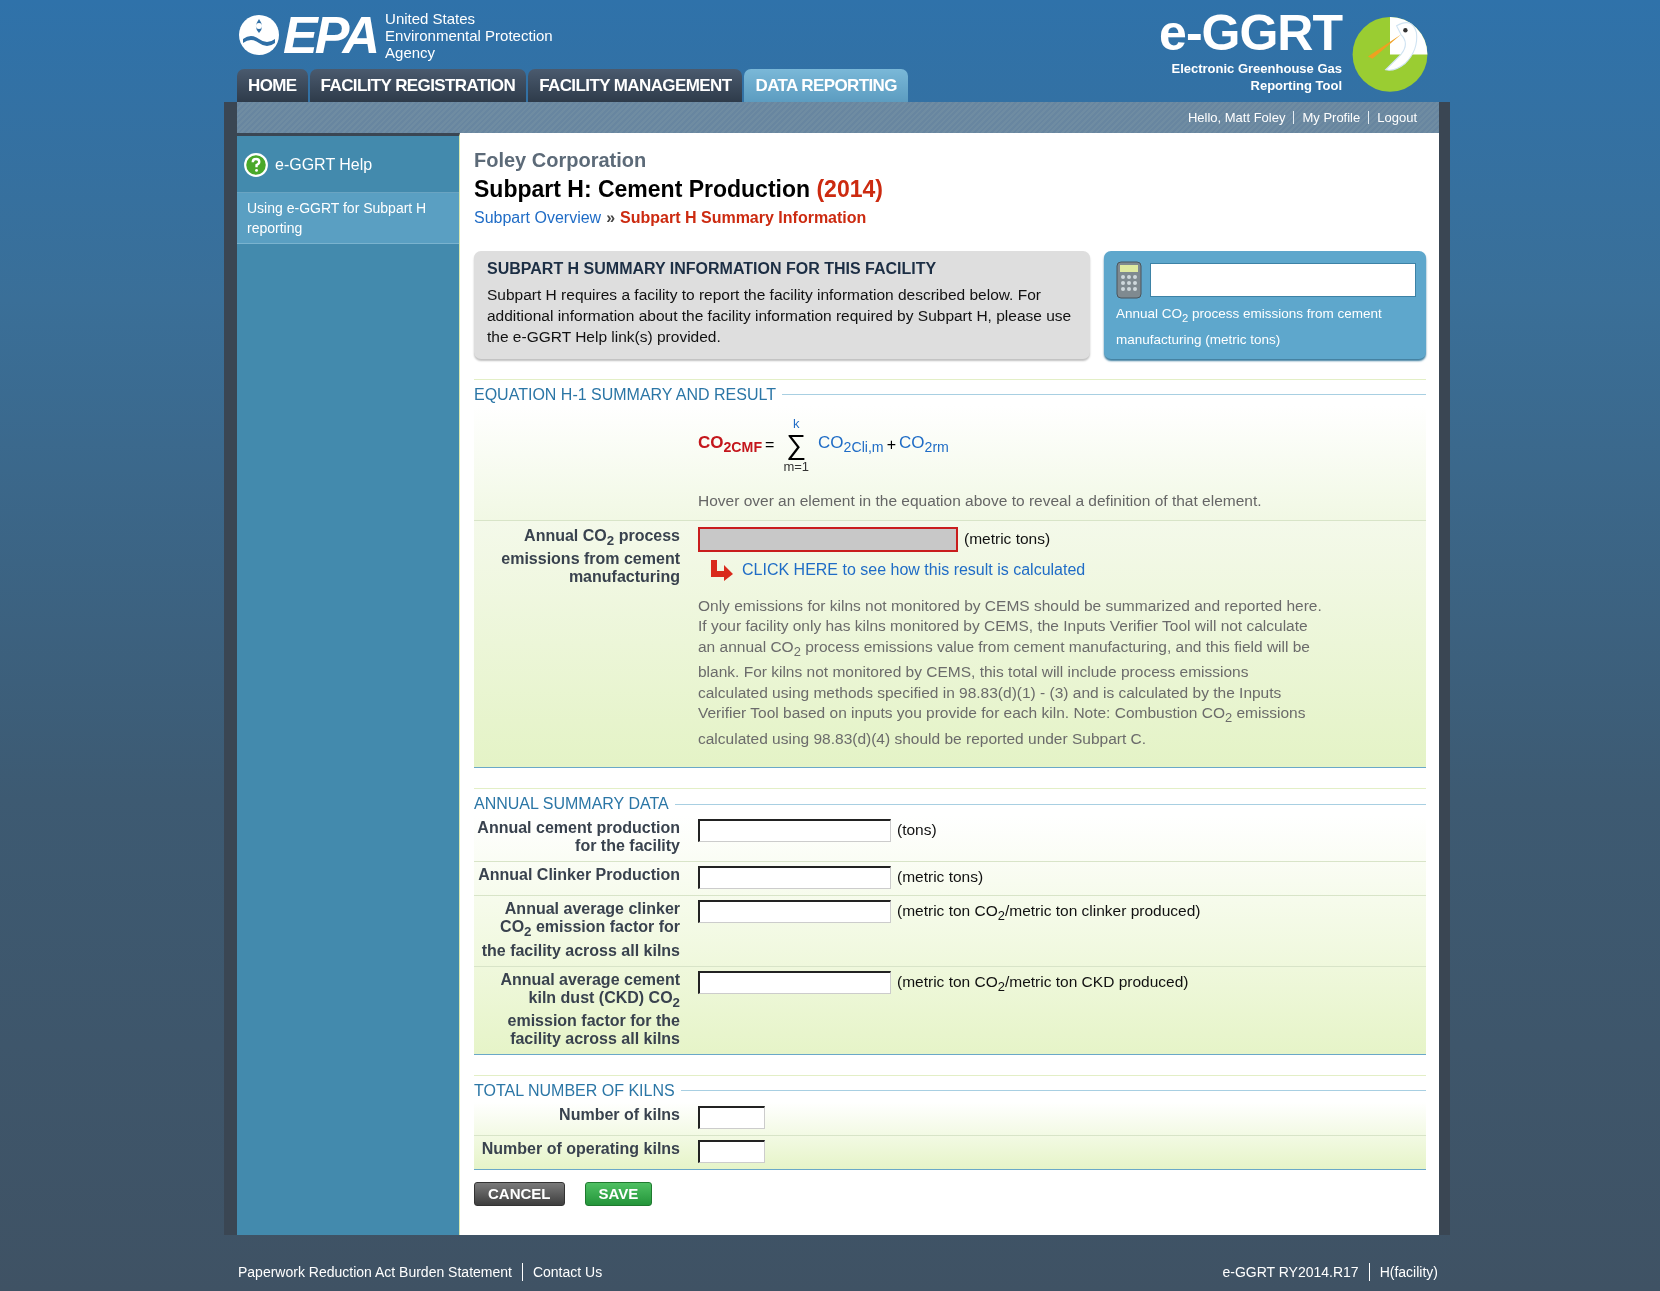 The image size is (1660, 1291). What do you see at coordinates (917, 830) in the screenshot?
I see `unit-label: (tons)` at bounding box center [917, 830].